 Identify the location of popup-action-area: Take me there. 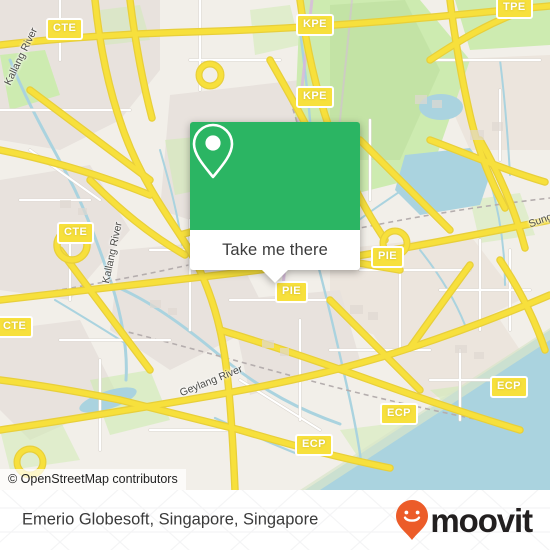
(275, 256).